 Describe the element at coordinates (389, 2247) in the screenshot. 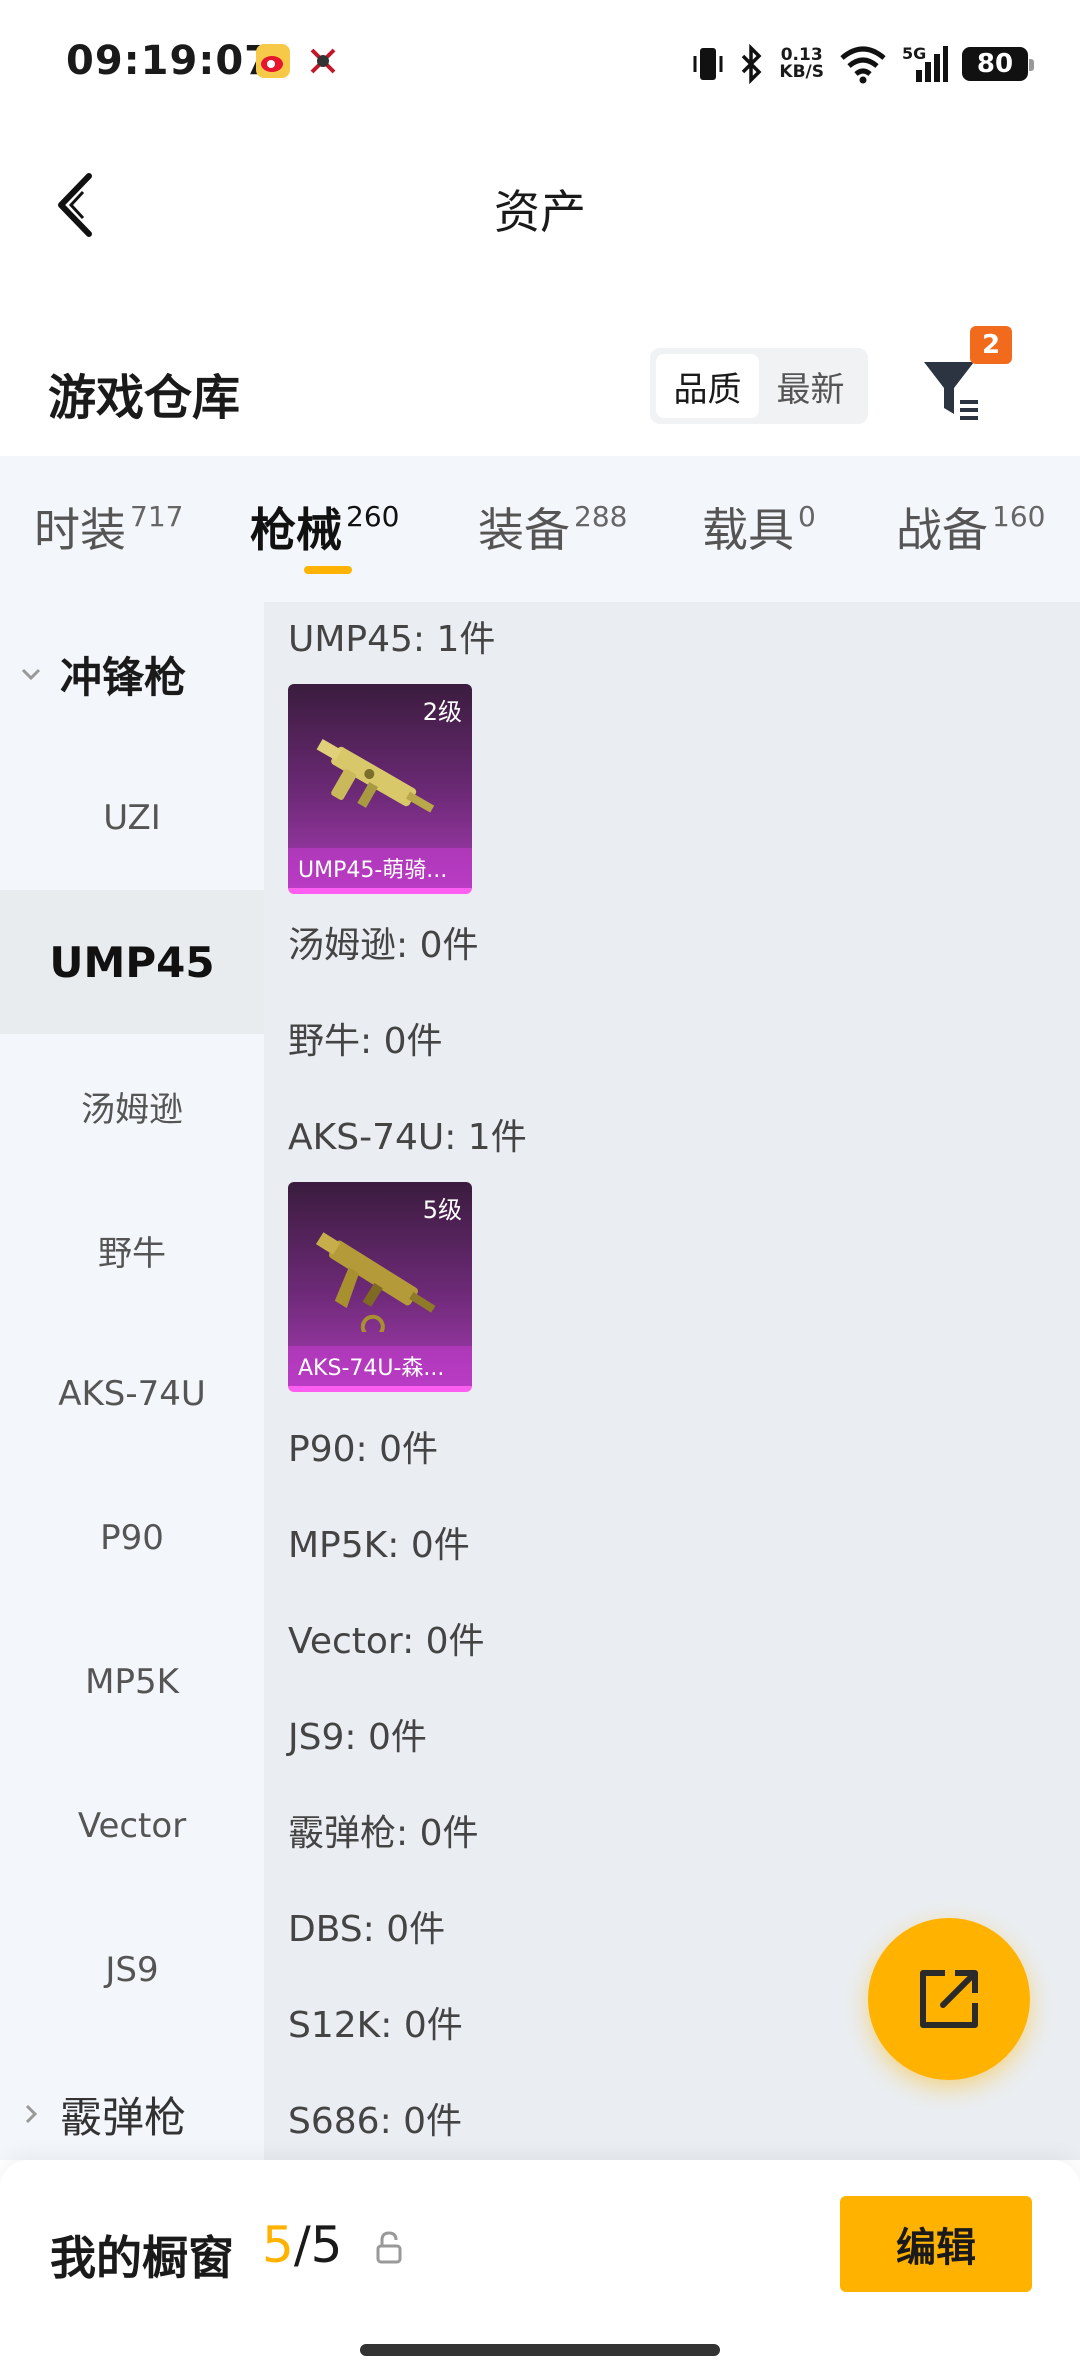

I see `lock-icon` at that location.